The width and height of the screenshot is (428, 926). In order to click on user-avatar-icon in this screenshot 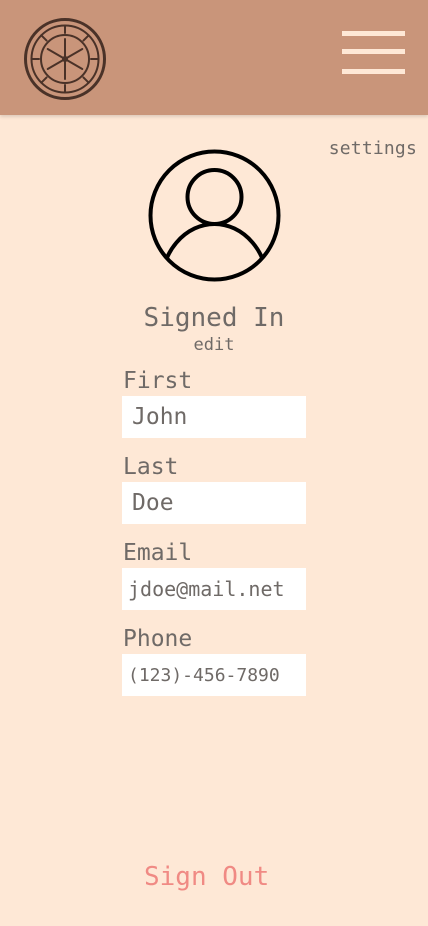, I will do `click(214, 215)`.